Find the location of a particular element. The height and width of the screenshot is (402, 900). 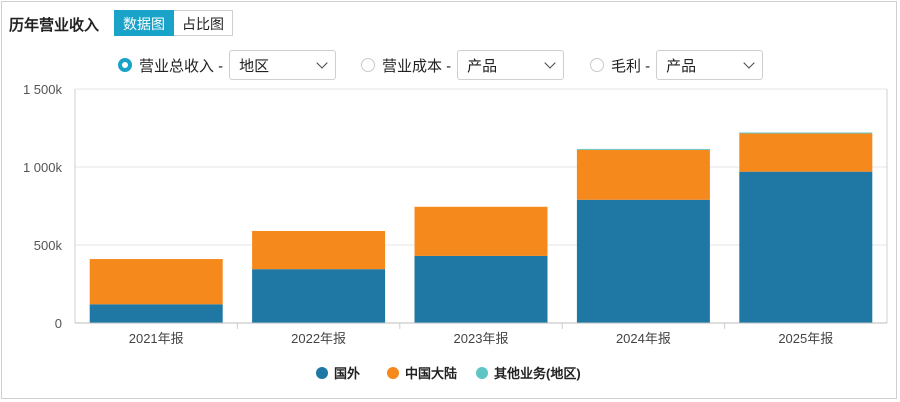

cost-option: 营业成本 - 产品 is located at coordinates (463, 65).